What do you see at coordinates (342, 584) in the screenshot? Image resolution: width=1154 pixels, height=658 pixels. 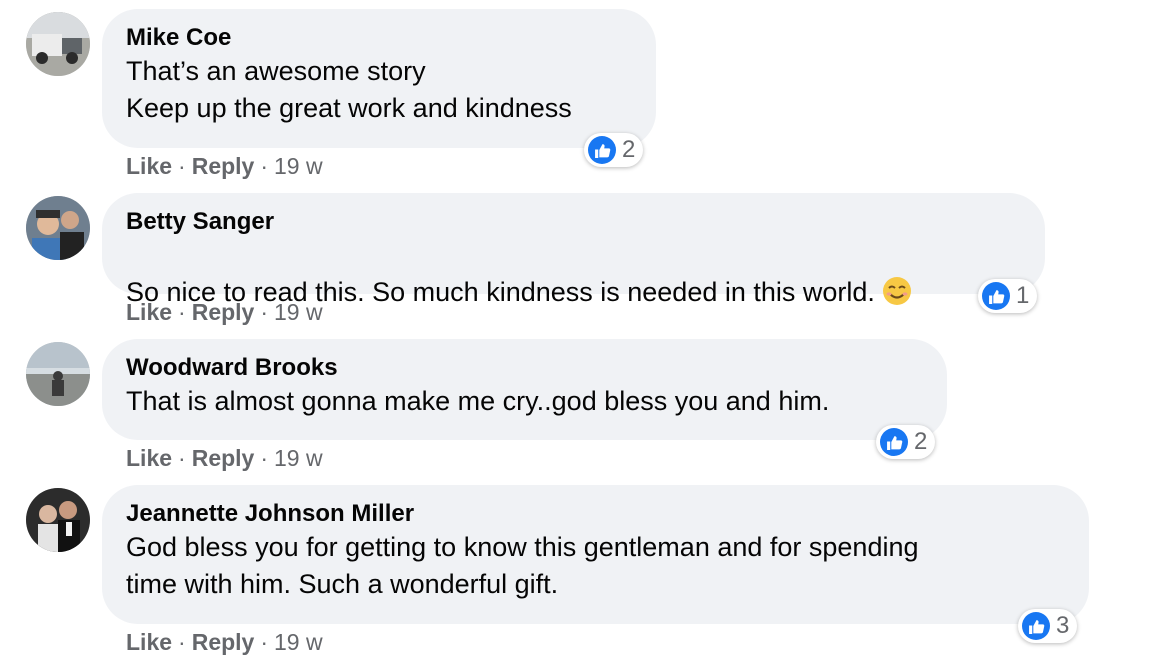 I see `comment-text-line: time with him. Such a wonderful gift.` at bounding box center [342, 584].